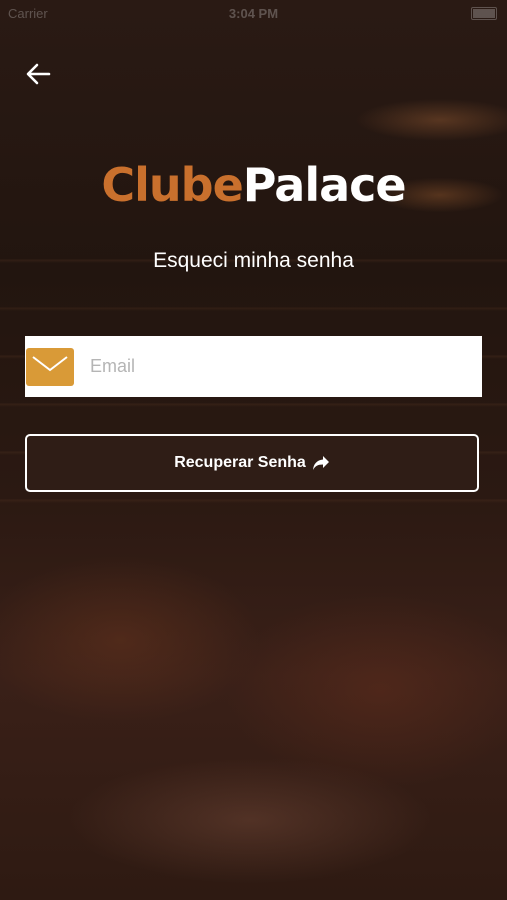  I want to click on battery-icon, so click(484, 13).